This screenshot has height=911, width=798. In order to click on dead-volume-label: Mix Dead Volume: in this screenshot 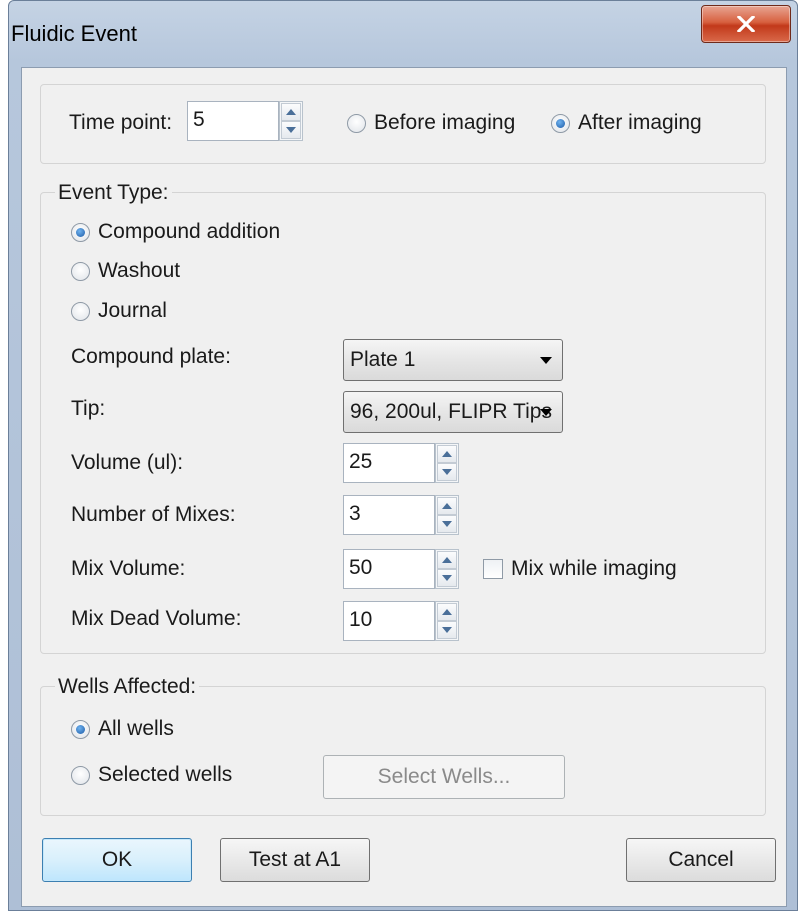, I will do `click(156, 618)`.